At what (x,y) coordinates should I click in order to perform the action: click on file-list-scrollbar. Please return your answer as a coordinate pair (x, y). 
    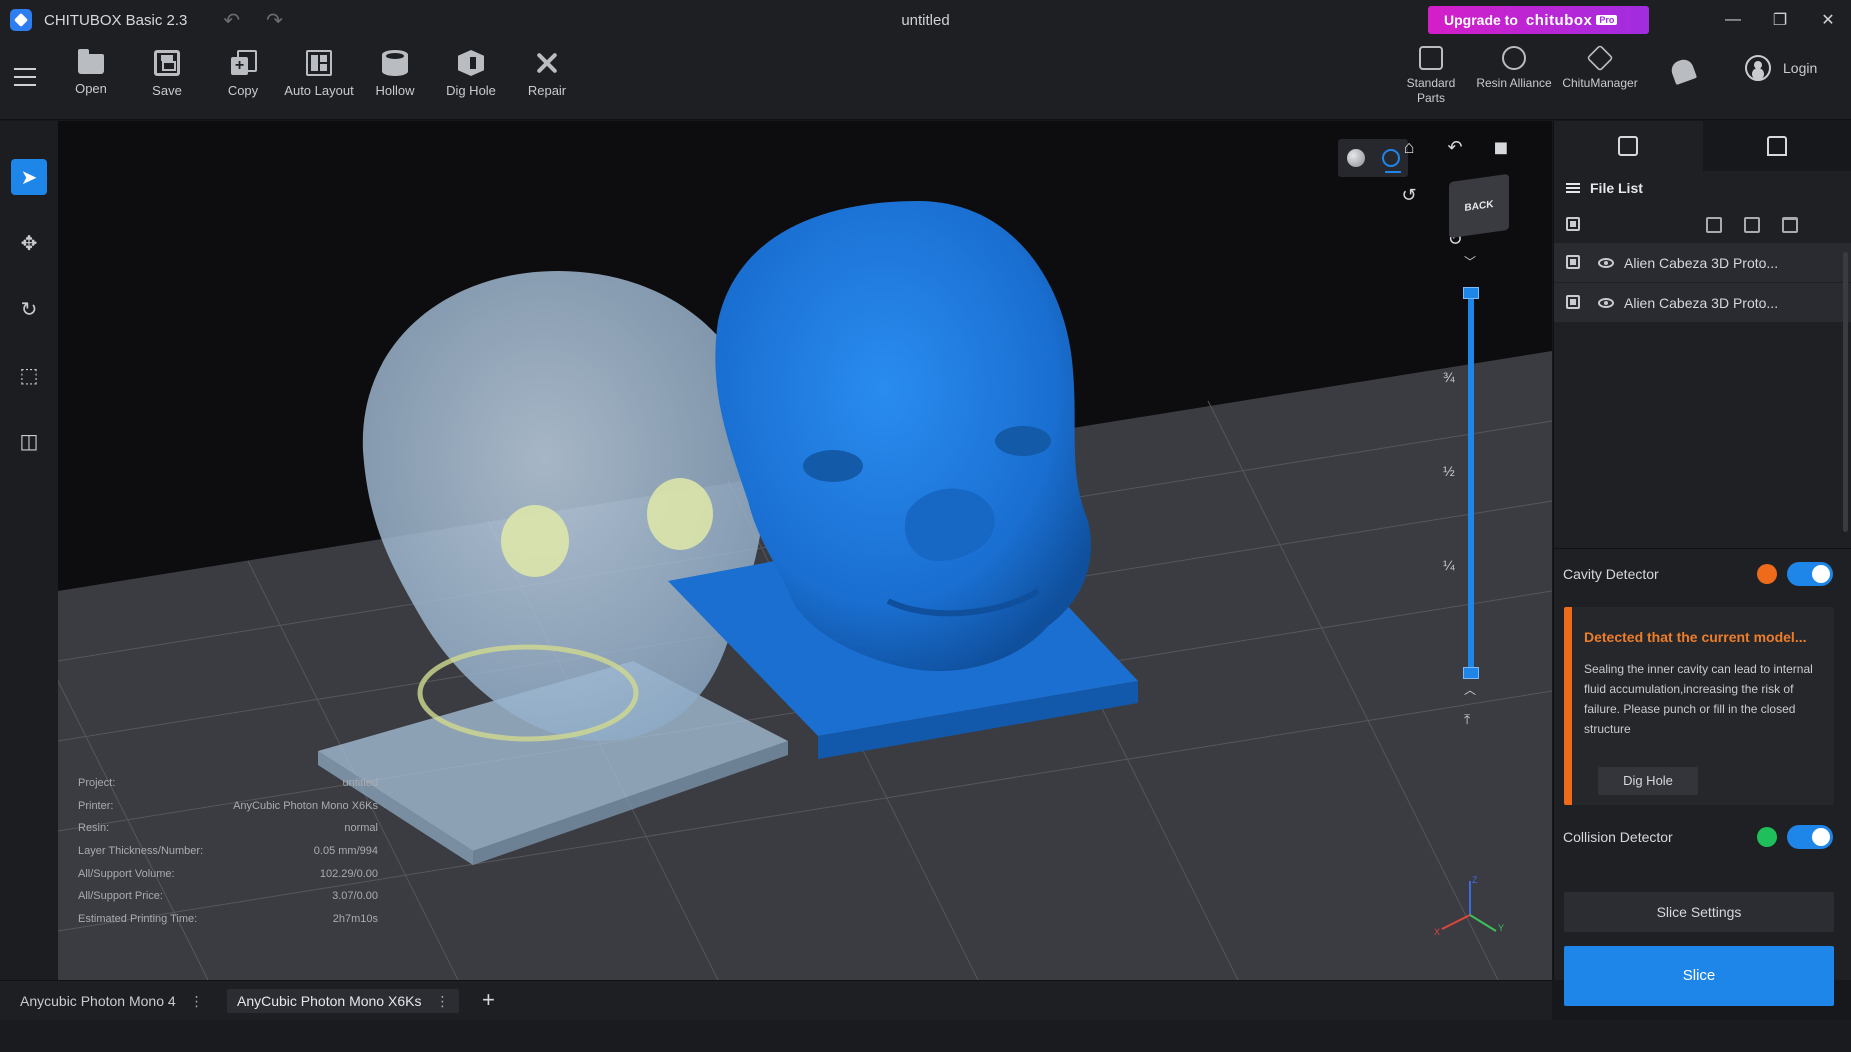
    Looking at the image, I should click on (1845, 392).